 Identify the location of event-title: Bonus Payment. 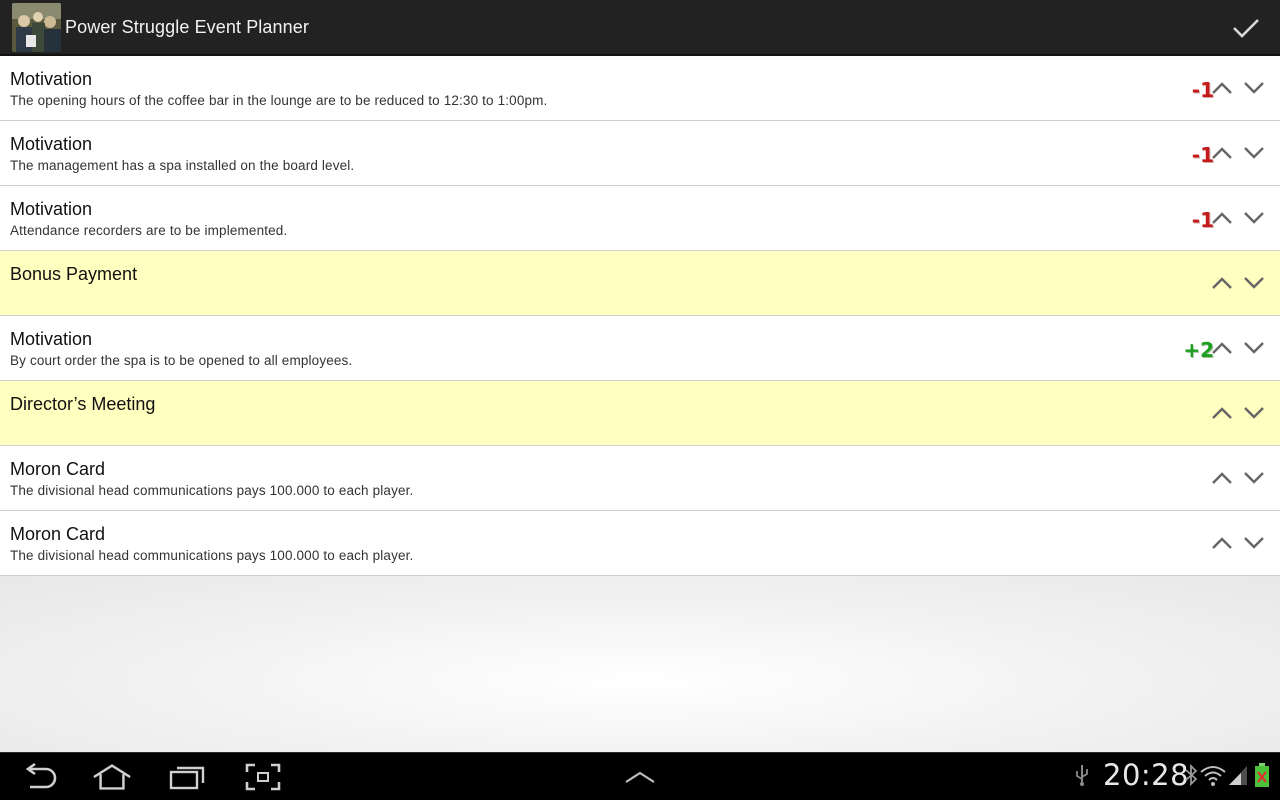
(74, 274).